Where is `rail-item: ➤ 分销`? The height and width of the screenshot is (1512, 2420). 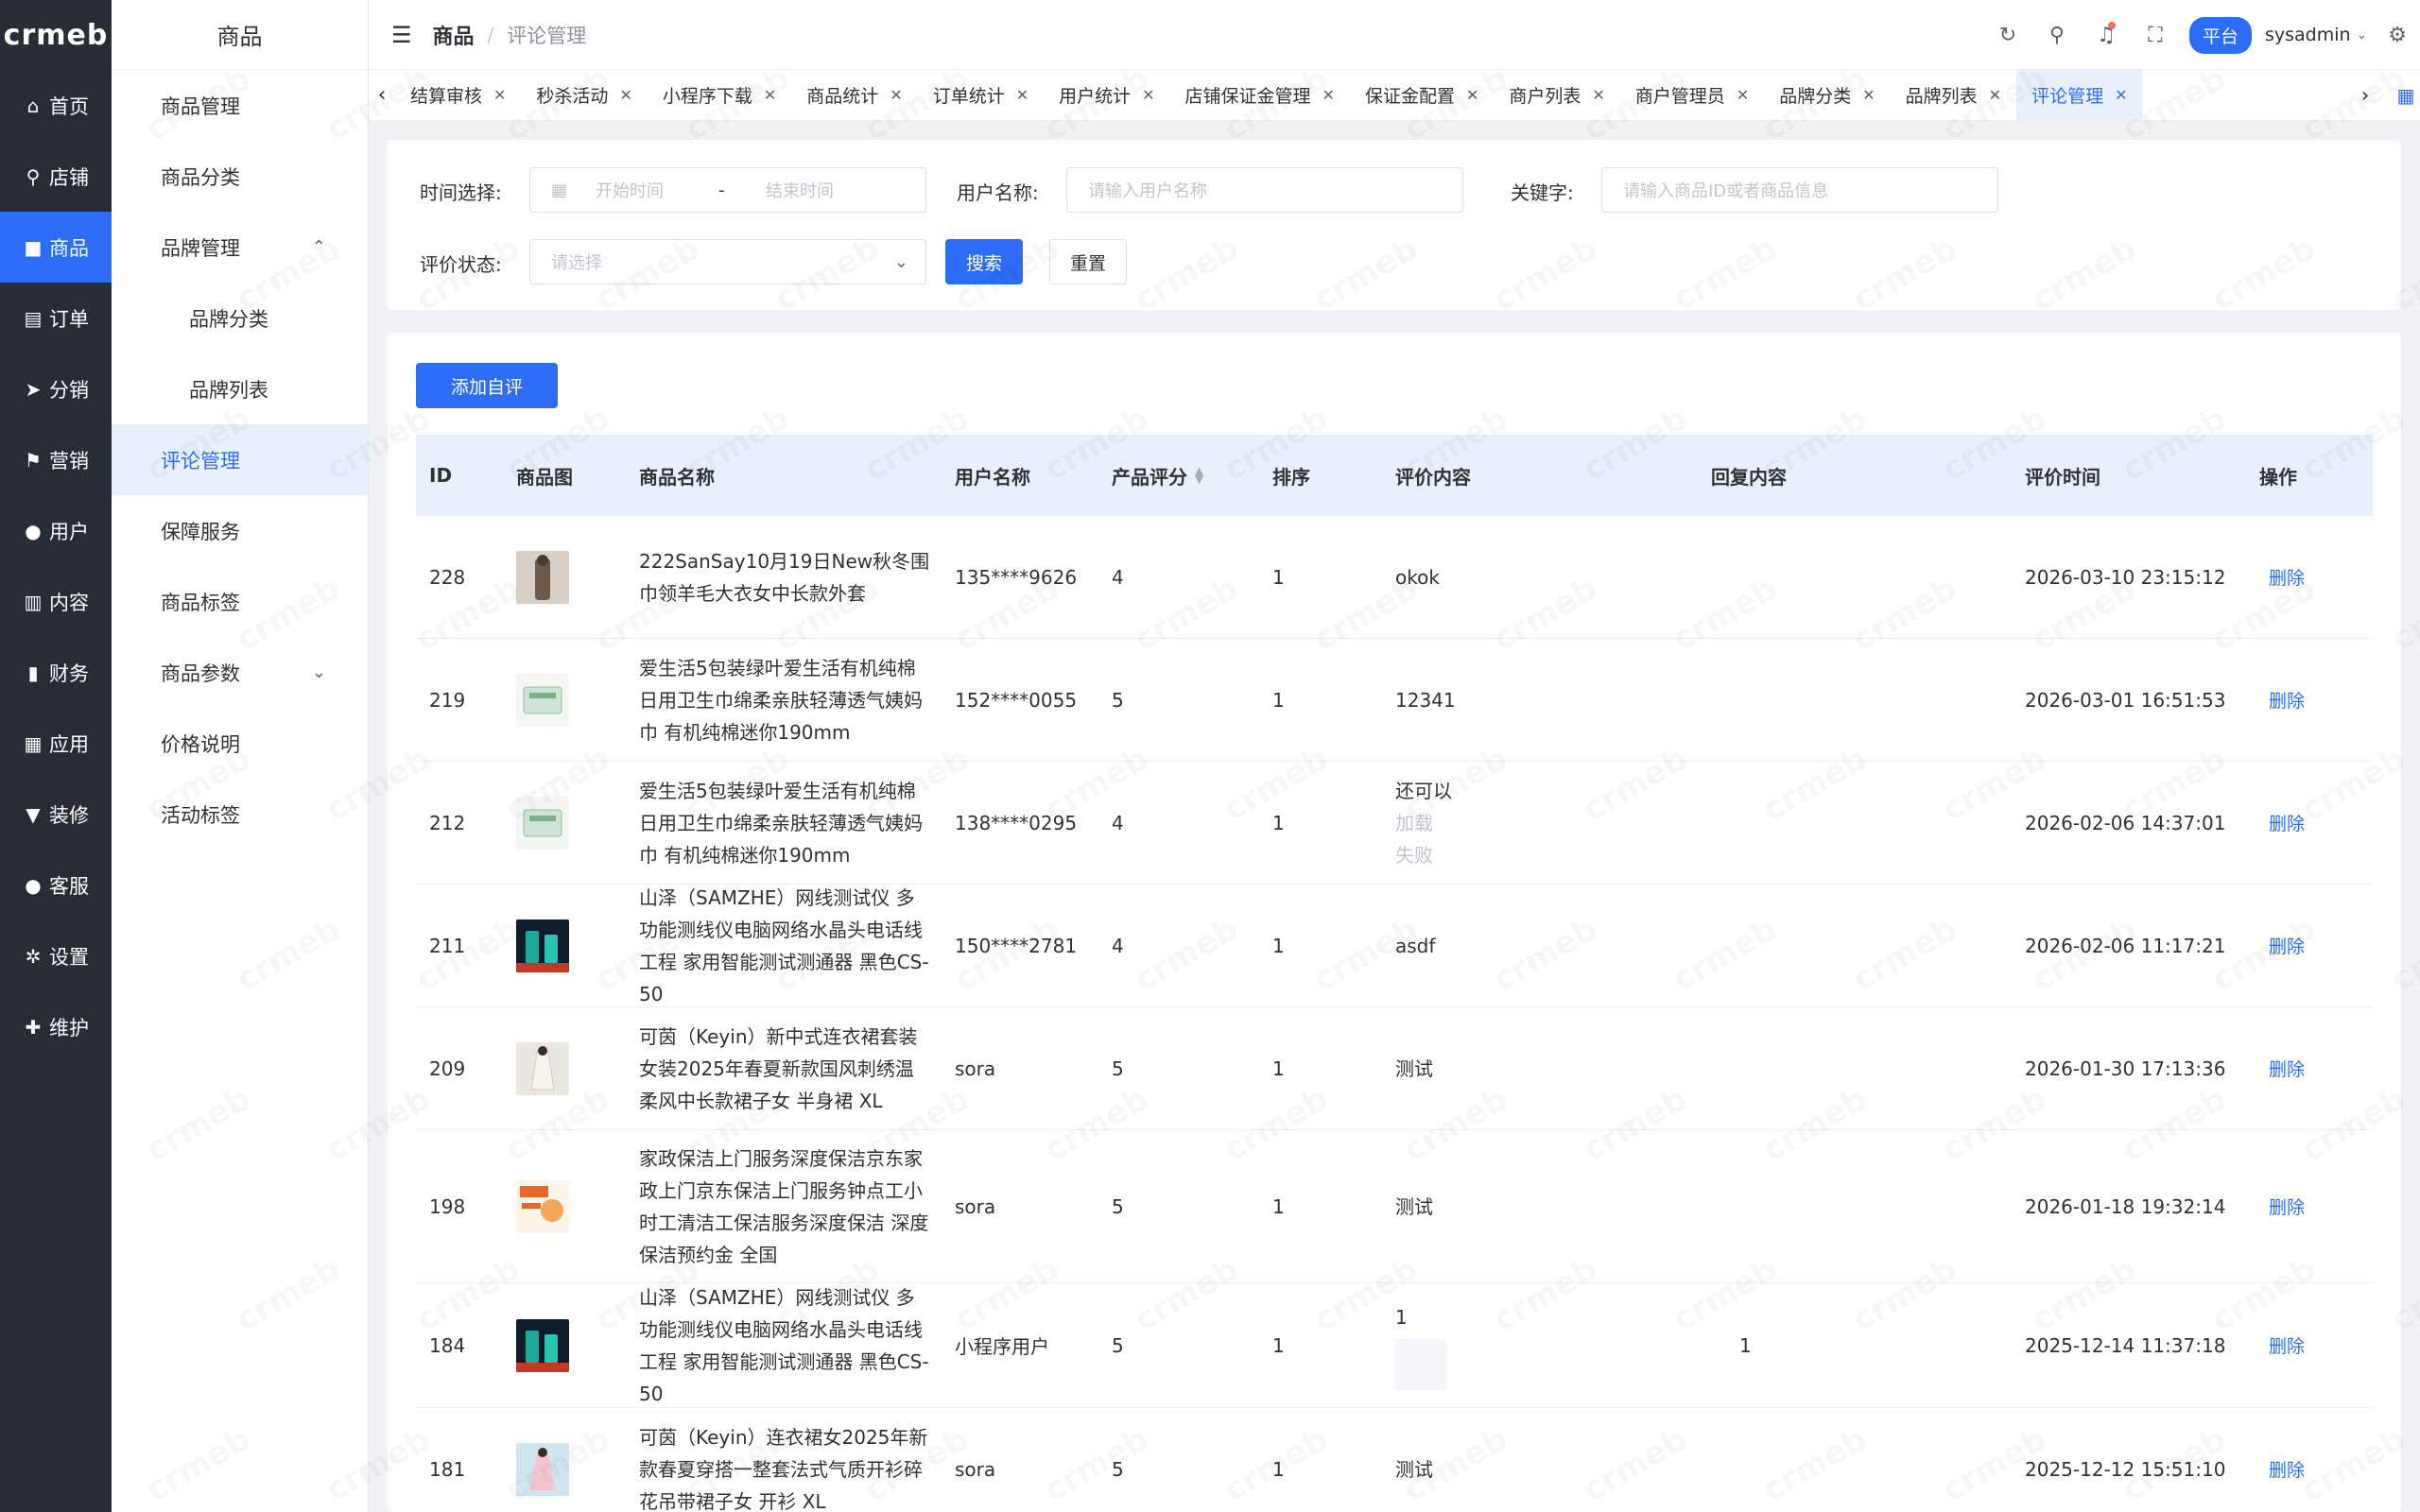
rail-item: ➤ 分销 is located at coordinates (56, 388).